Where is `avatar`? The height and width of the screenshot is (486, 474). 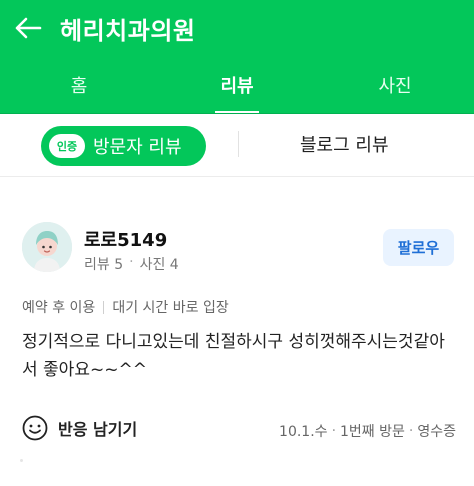
avatar is located at coordinates (47, 247).